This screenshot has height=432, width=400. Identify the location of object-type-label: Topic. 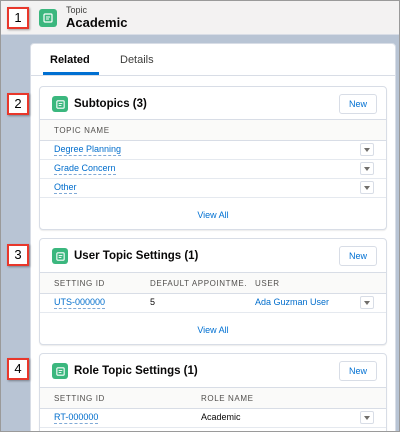
(77, 10).